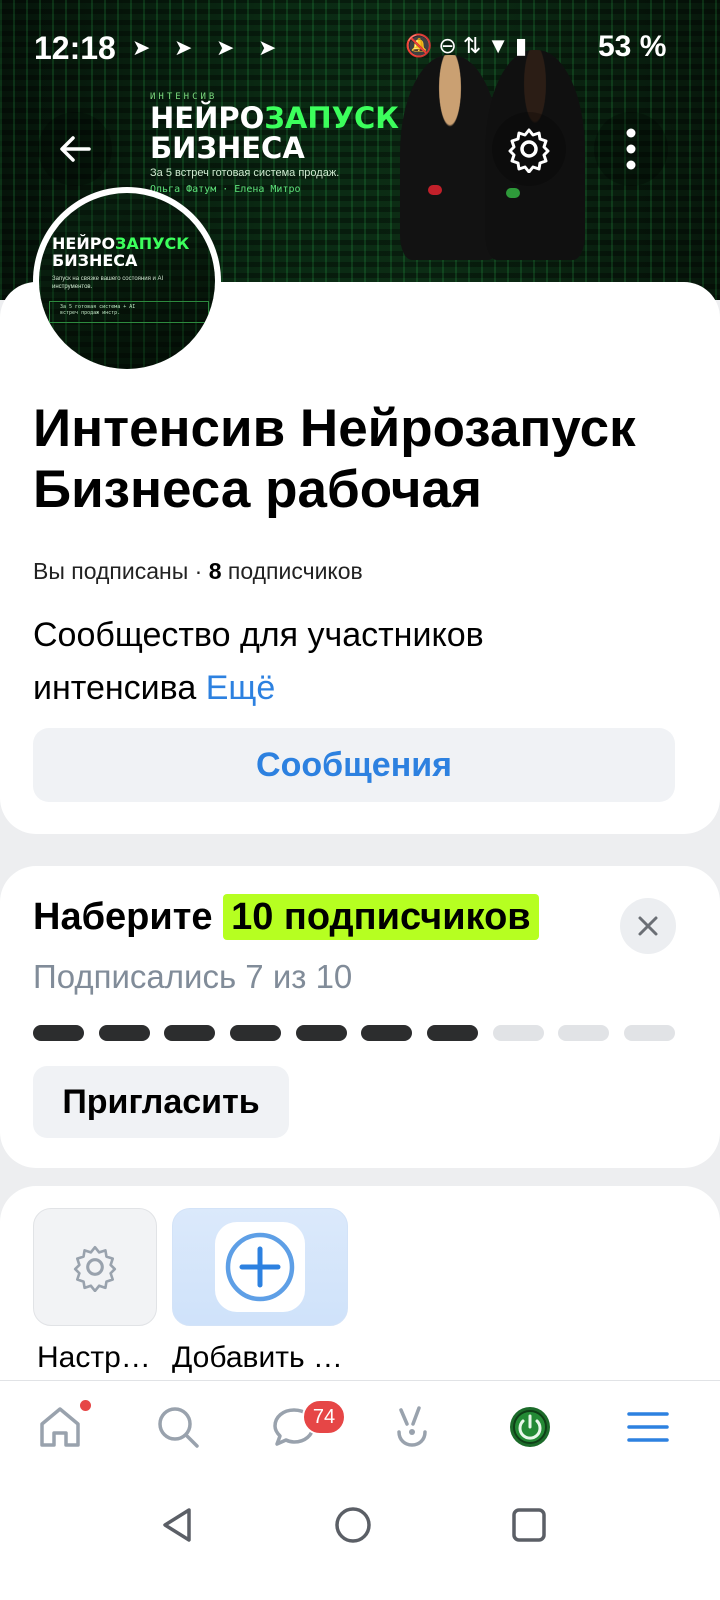  I want to click on tab-menu, so click(648, 1427).